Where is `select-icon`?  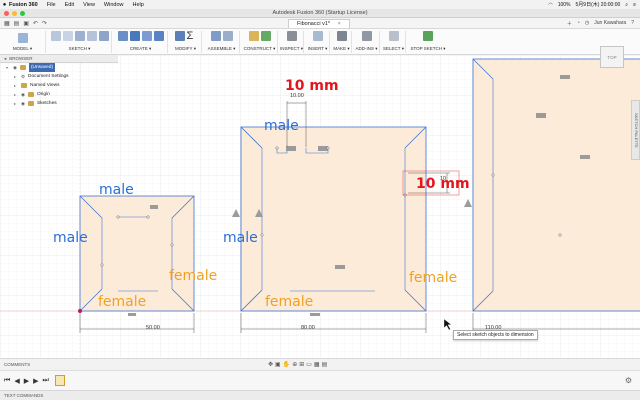
select-icon is located at coordinates (393, 36).